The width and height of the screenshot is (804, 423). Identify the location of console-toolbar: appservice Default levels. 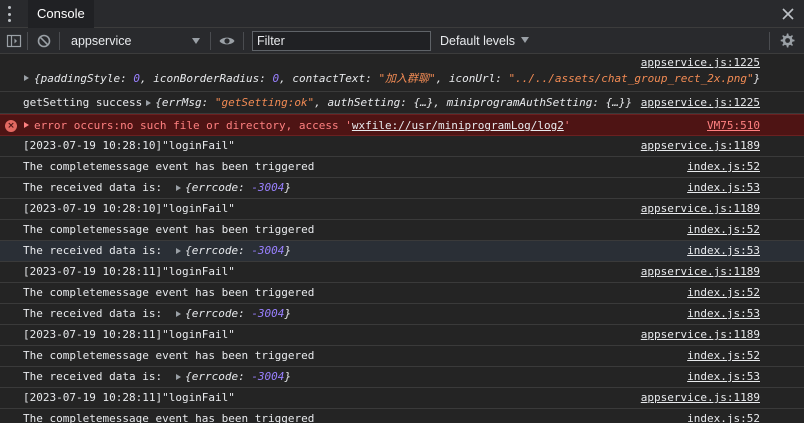
(402, 41).